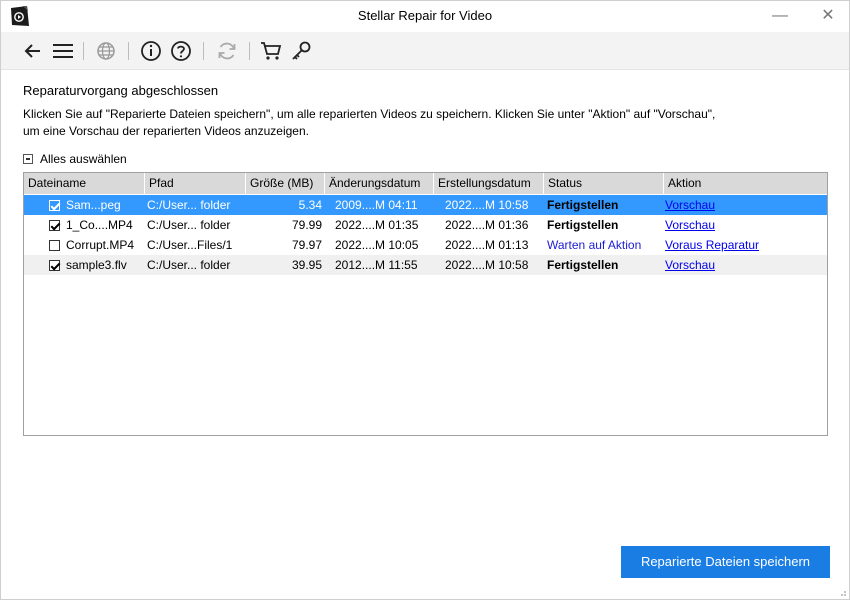 The width and height of the screenshot is (850, 600). Describe the element at coordinates (425, 51) in the screenshot. I see `toolbar` at that location.